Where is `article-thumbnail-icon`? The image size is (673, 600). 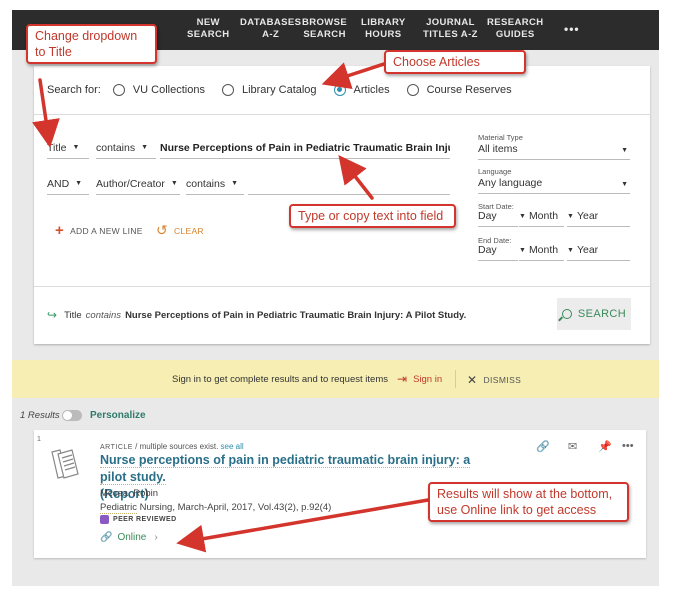 article-thumbnail-icon is located at coordinates (65, 464).